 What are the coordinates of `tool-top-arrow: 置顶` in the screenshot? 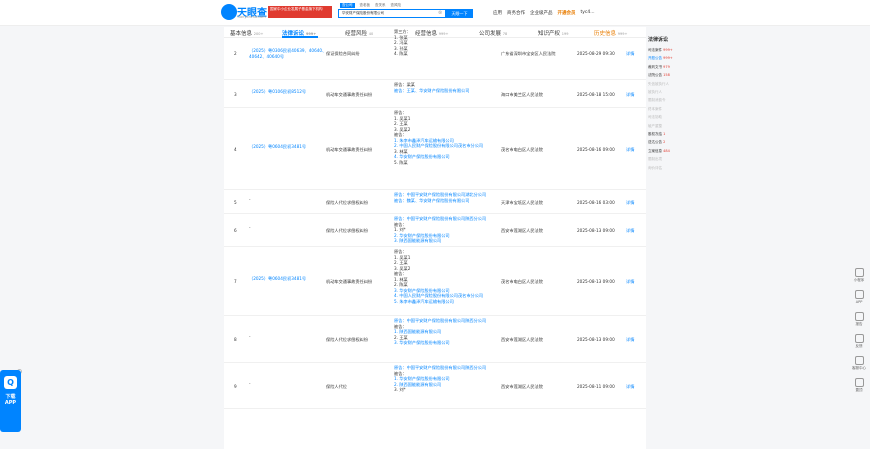 It's located at (859, 389).